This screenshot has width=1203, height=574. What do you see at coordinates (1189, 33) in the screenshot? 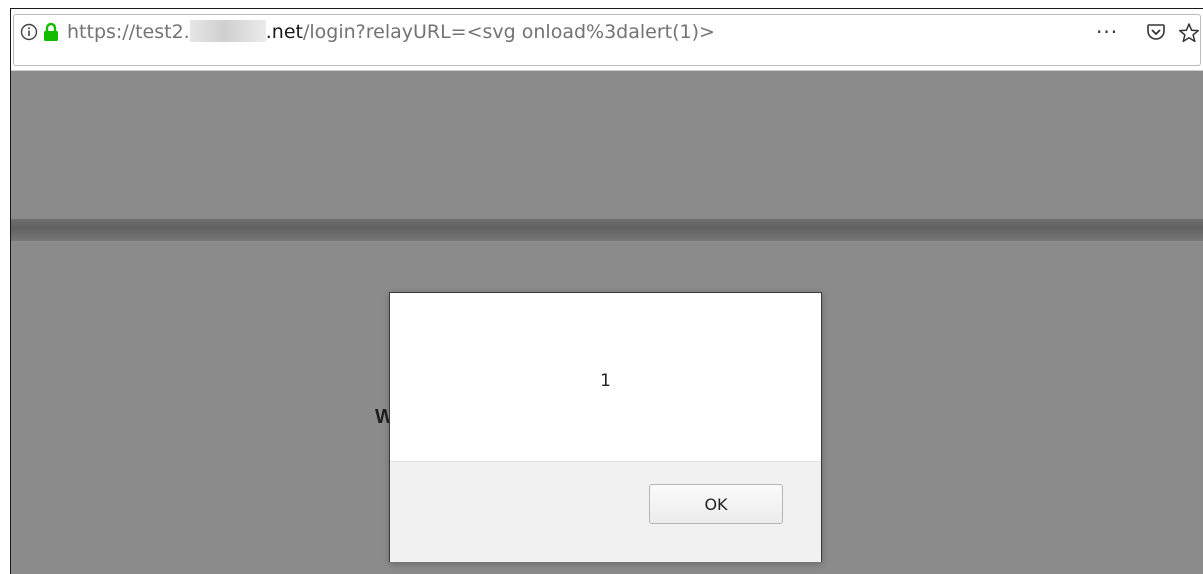
I see `star-icon` at bounding box center [1189, 33].